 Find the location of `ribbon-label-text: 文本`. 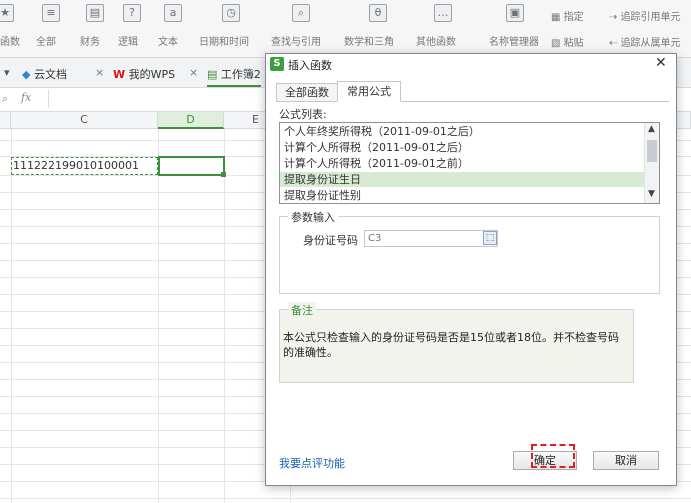

ribbon-label-text: 文本 is located at coordinates (168, 40).